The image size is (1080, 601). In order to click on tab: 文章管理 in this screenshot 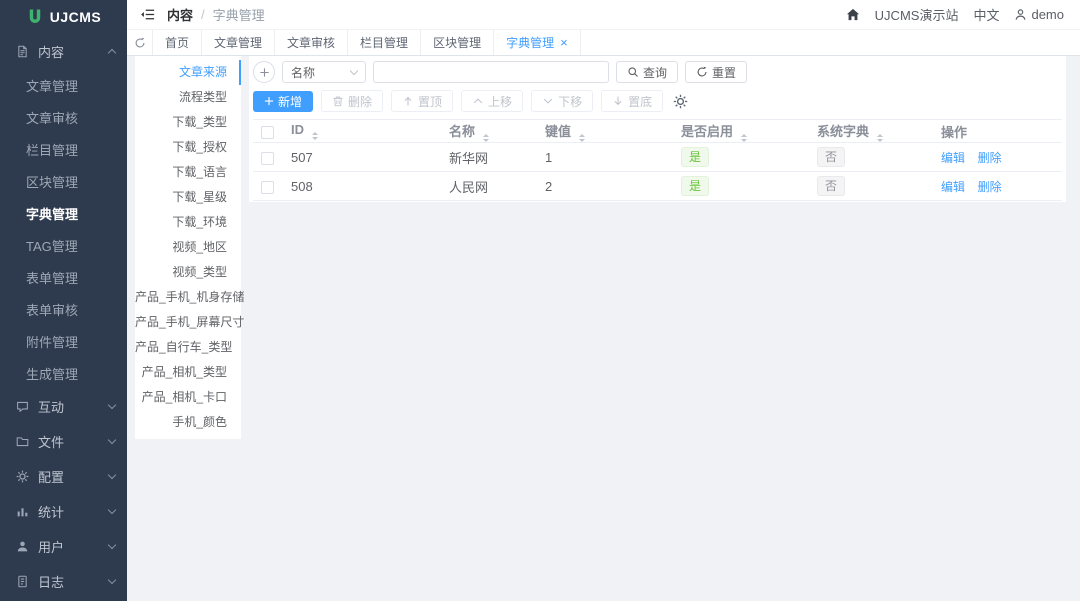, I will do `click(239, 42)`.